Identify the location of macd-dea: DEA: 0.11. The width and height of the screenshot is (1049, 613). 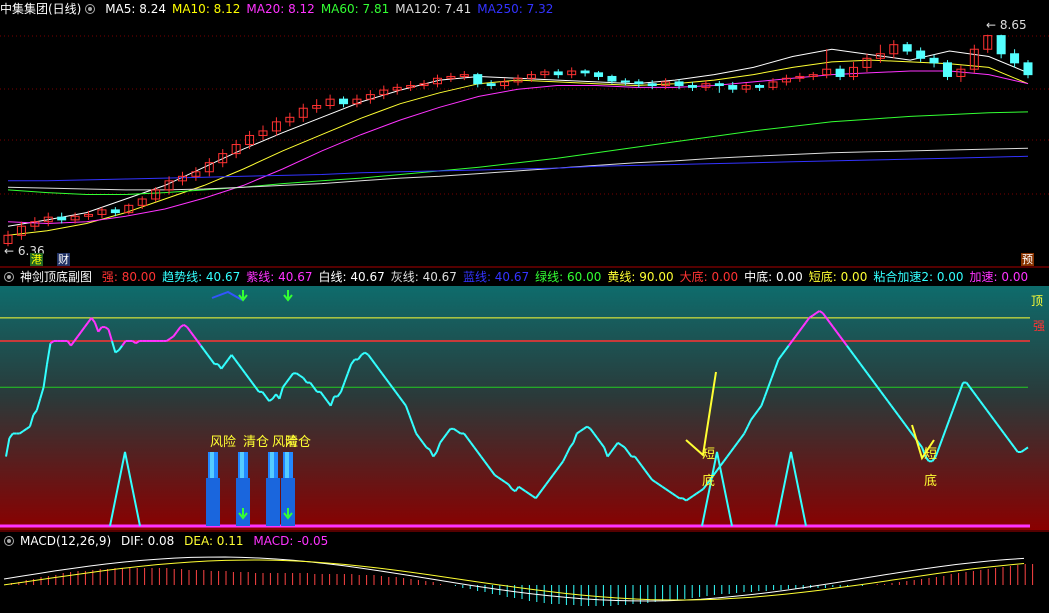
(214, 541).